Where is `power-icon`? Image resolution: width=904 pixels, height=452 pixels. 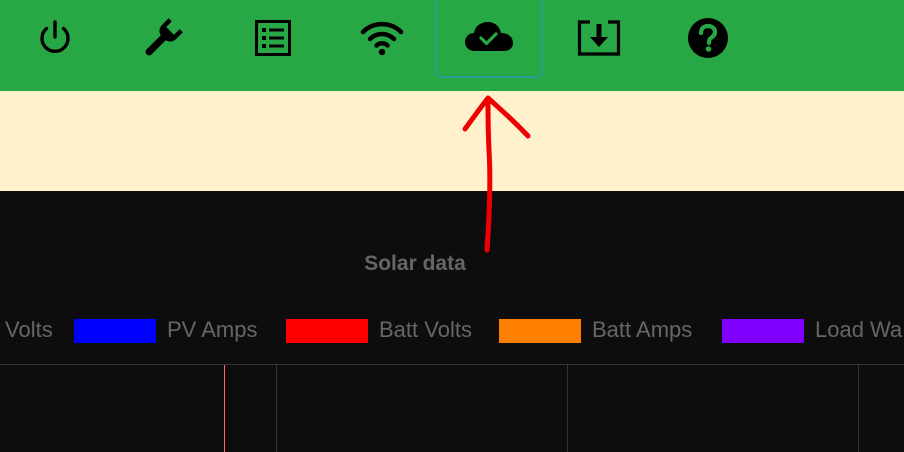 power-icon is located at coordinates (55, 37).